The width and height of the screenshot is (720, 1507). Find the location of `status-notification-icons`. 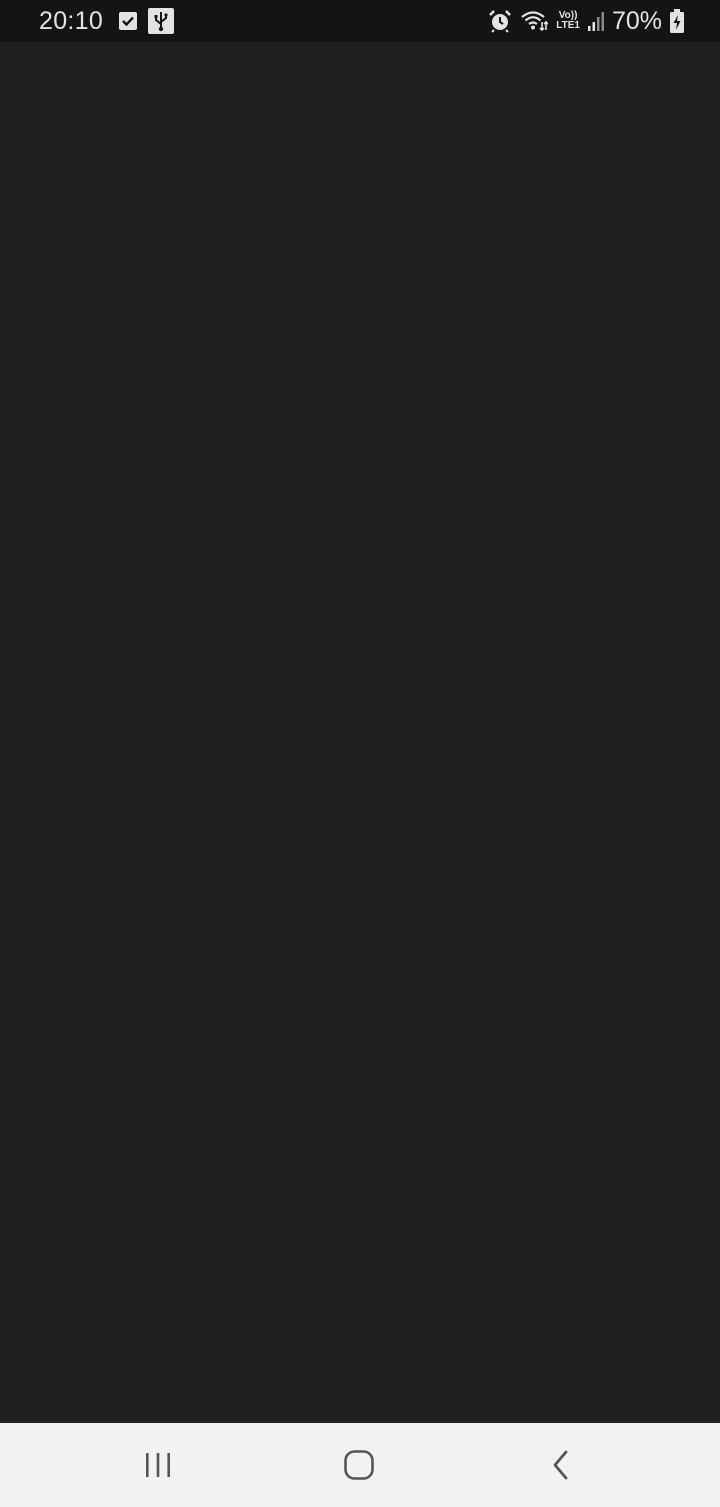

status-notification-icons is located at coordinates (146, 21).